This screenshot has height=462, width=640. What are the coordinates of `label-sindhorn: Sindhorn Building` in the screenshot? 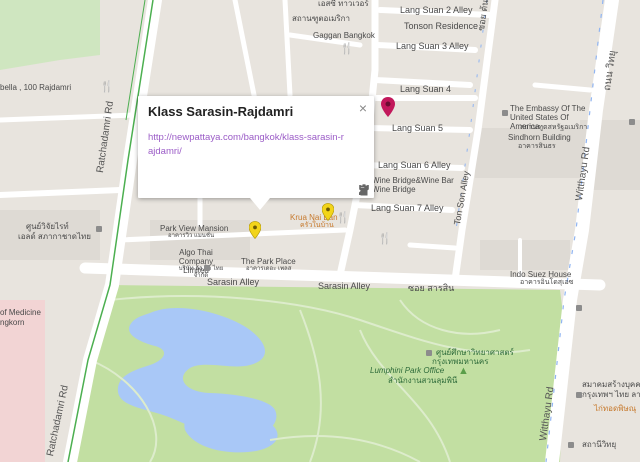 It's located at (539, 137).